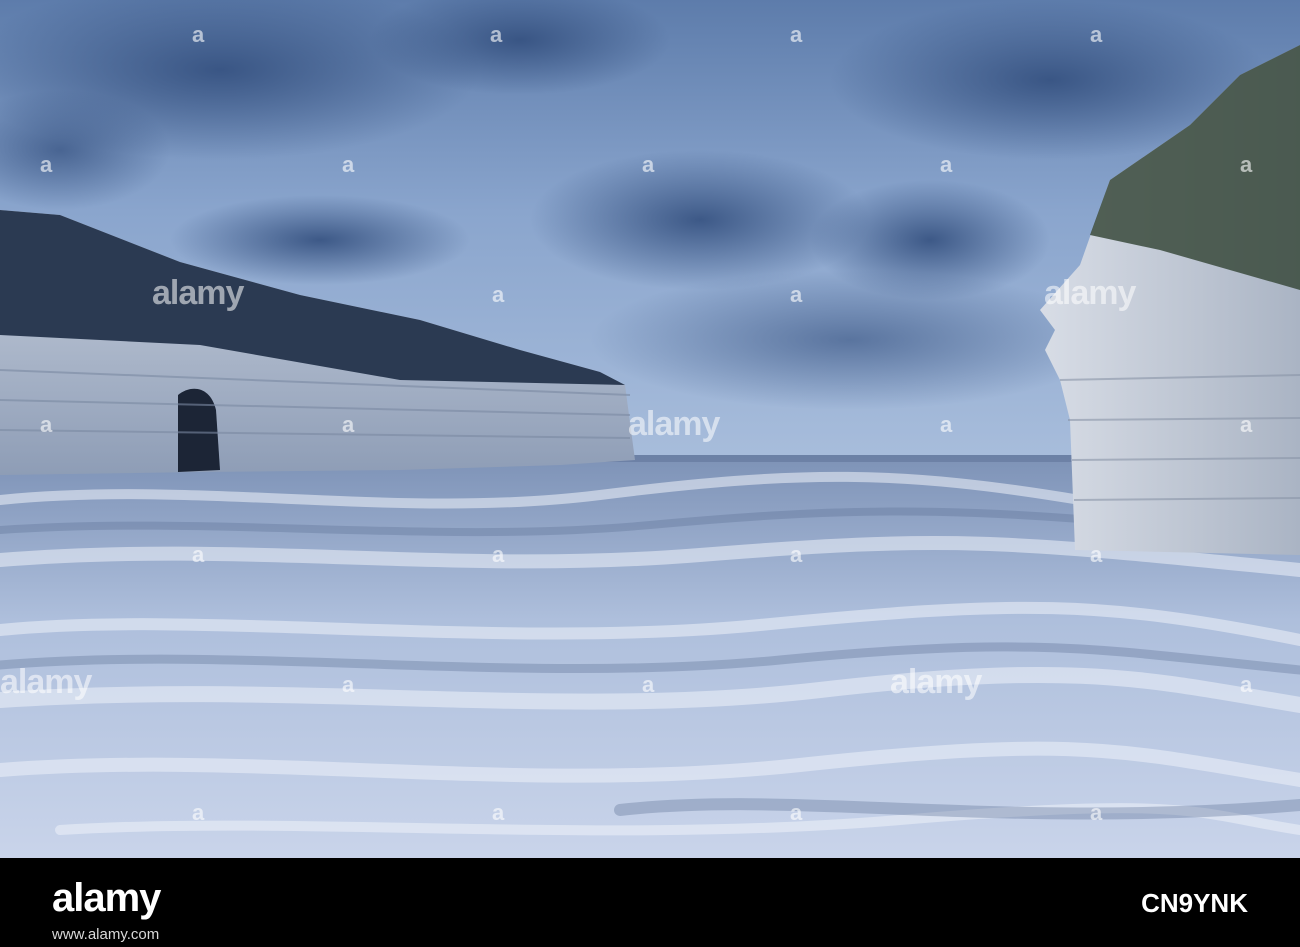 The height and width of the screenshot is (947, 1300). What do you see at coordinates (1194, 903) in the screenshot?
I see `image-id-label: CN9YNK` at bounding box center [1194, 903].